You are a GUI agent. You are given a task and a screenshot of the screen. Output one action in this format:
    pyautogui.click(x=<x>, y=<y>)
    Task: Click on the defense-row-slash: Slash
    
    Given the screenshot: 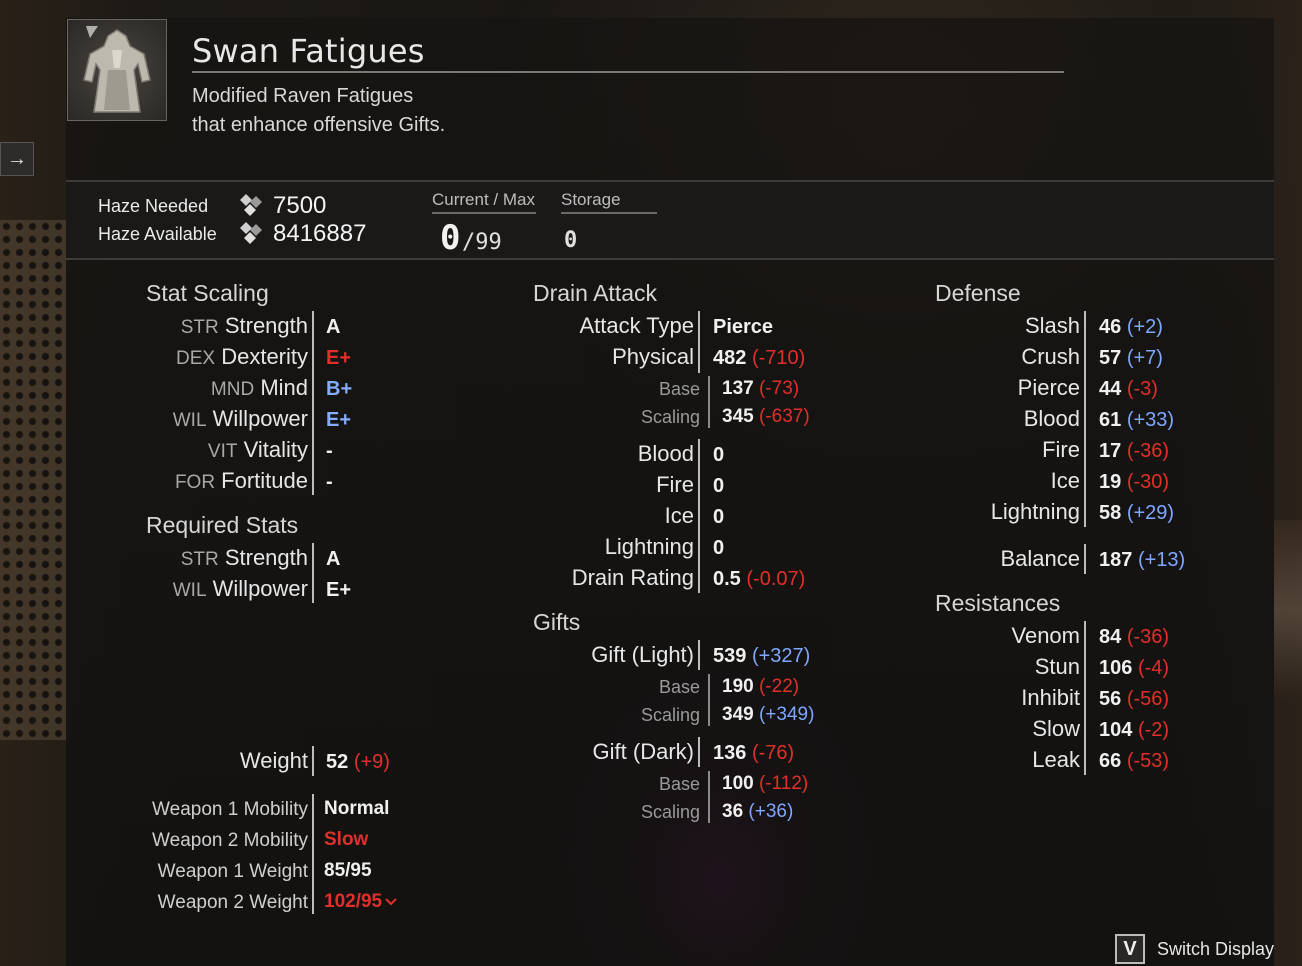 What is the action you would take?
    pyautogui.click(x=990, y=327)
    